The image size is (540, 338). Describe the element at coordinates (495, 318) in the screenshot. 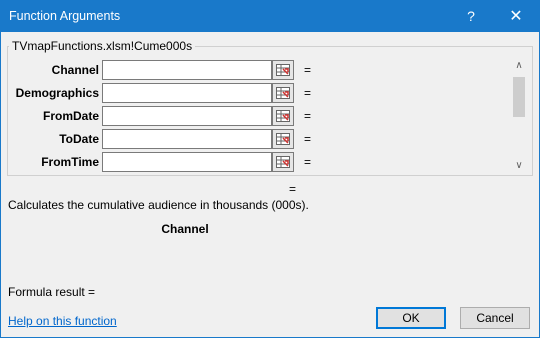

I see `cancel-button: Cancel` at that location.